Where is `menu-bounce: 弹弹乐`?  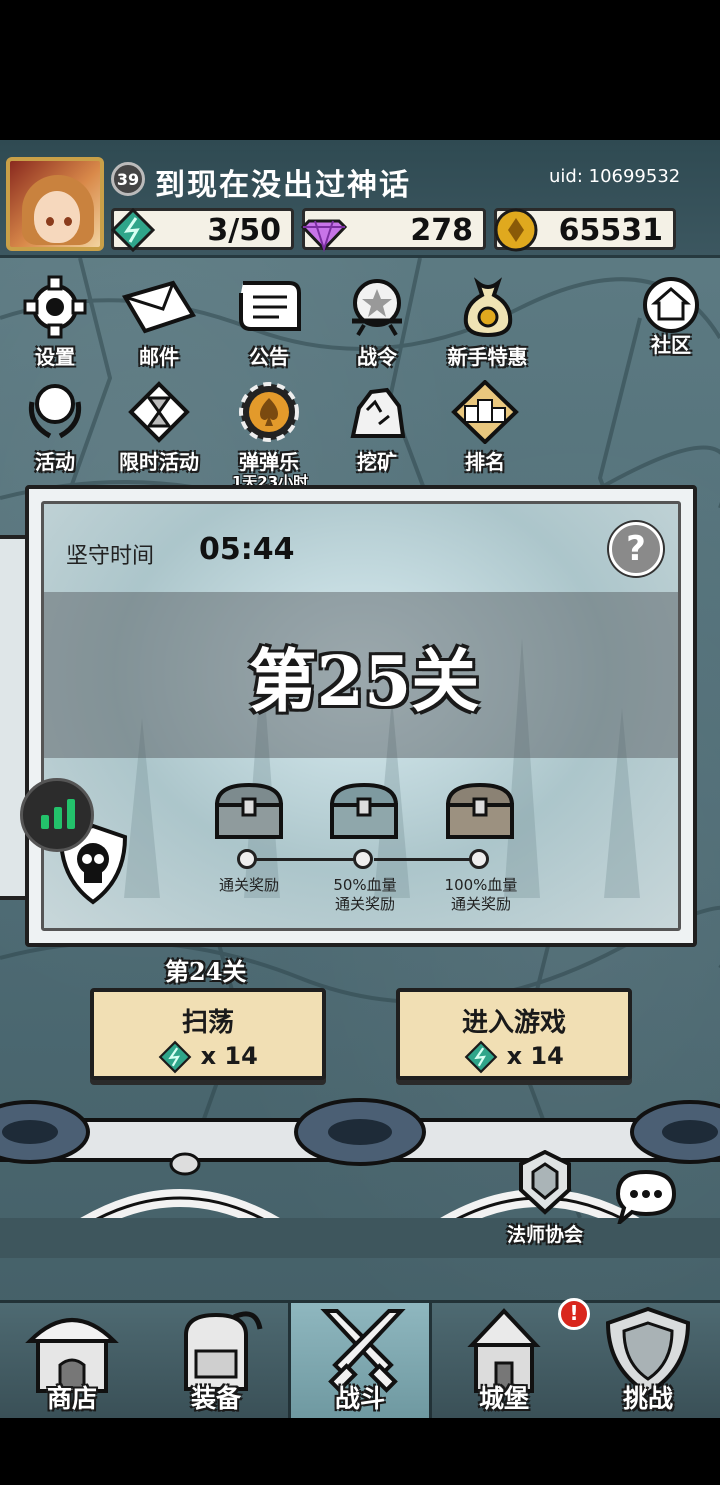
menu-bounce: 弹弹乐 is located at coordinates (269, 430).